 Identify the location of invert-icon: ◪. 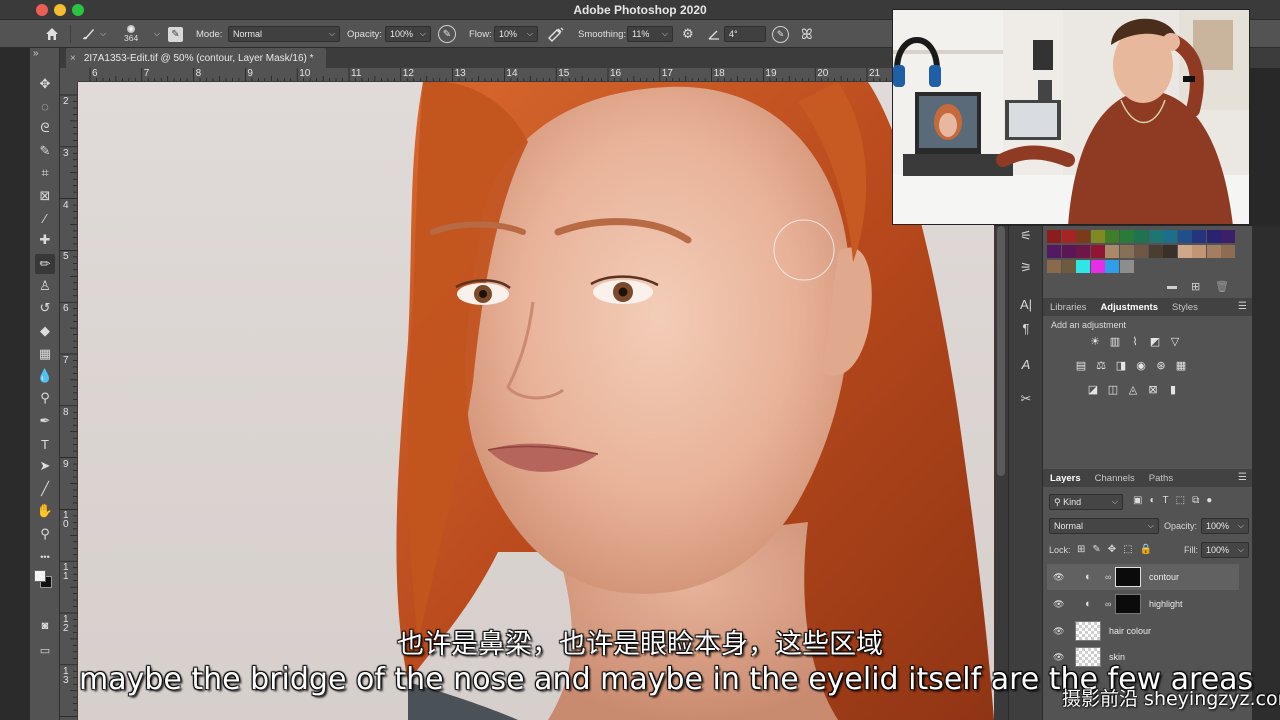
(1093, 389).